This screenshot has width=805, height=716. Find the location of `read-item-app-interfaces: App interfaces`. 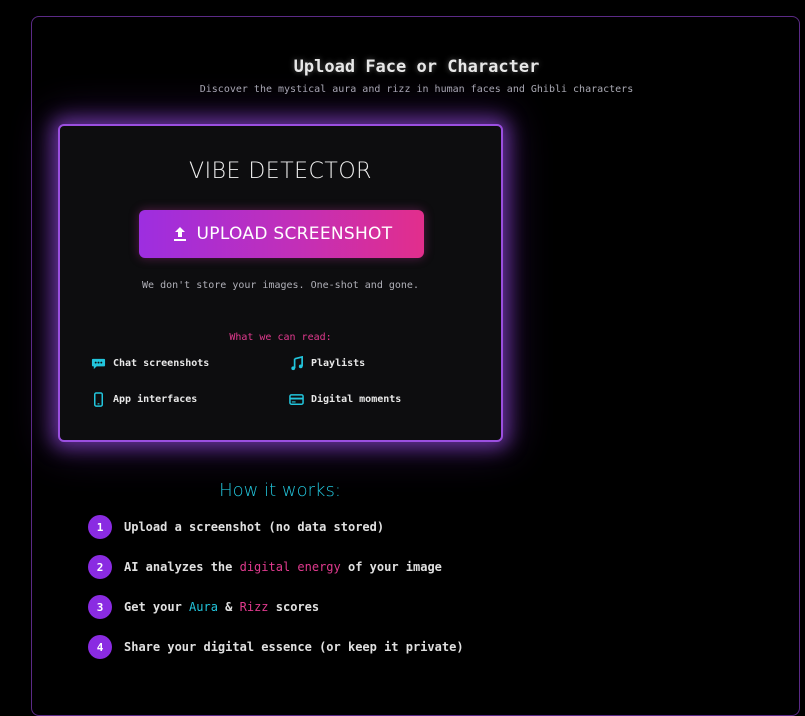

read-item-app-interfaces: App interfaces is located at coordinates (144, 399).